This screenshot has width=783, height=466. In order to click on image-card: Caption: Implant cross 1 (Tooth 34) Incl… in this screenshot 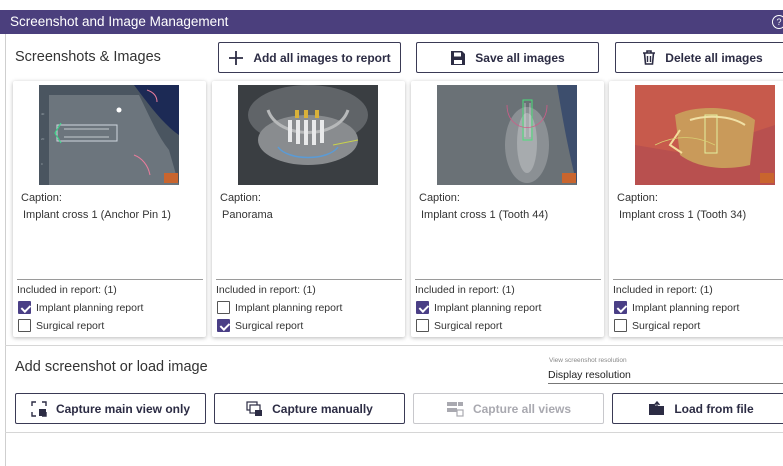, I will do `click(696, 209)`.